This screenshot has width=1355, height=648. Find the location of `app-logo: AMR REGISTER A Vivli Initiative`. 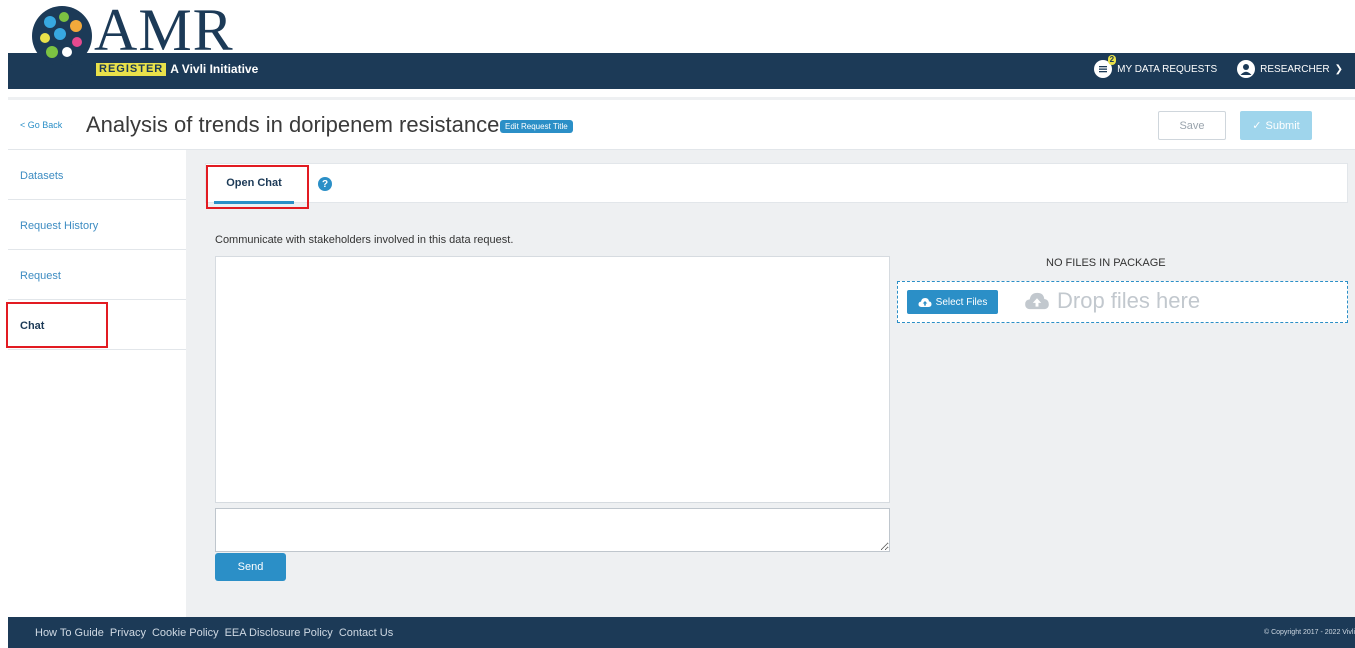

app-logo: AMR REGISTER A Vivli Initiative is located at coordinates (180, 38).